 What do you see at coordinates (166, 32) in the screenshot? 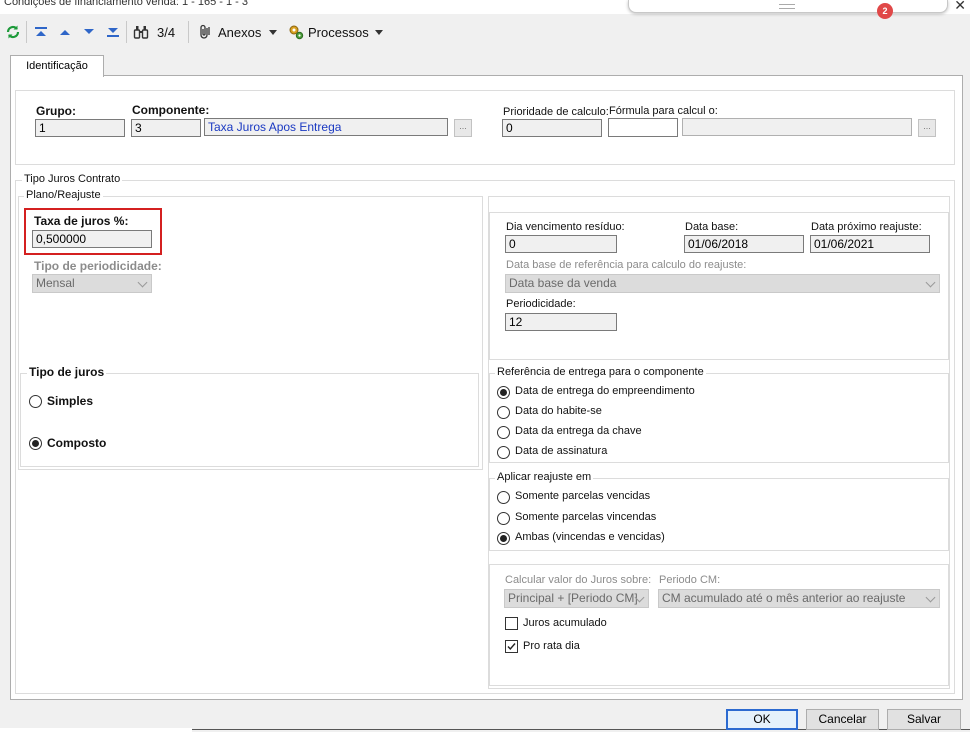
I see `record-position: 3/4` at bounding box center [166, 32].